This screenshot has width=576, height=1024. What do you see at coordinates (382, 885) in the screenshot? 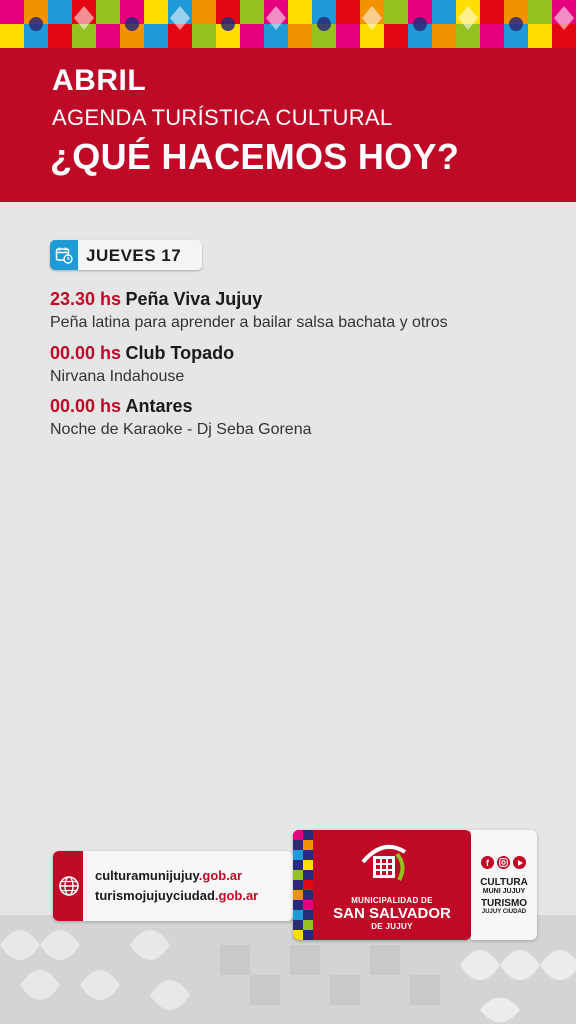
I see `municipality-logo-card: MUNICIPALIDAD DE SAN SALVADOR DE JUJUY` at bounding box center [382, 885].